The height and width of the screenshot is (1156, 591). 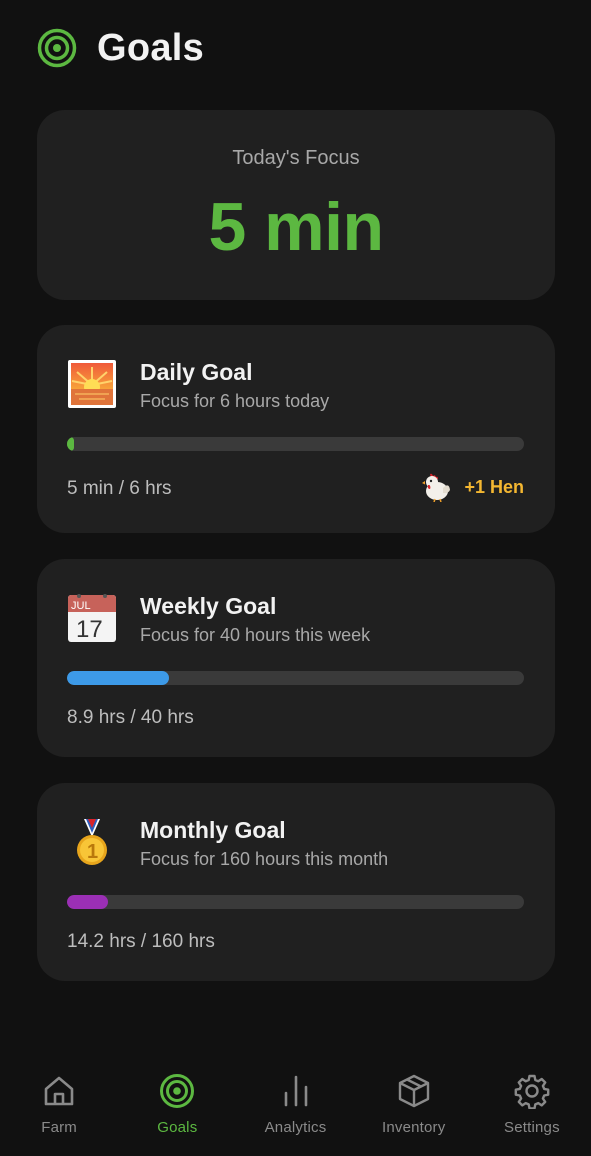 What do you see at coordinates (92, 384) in the screenshot?
I see `sunrise-icon` at bounding box center [92, 384].